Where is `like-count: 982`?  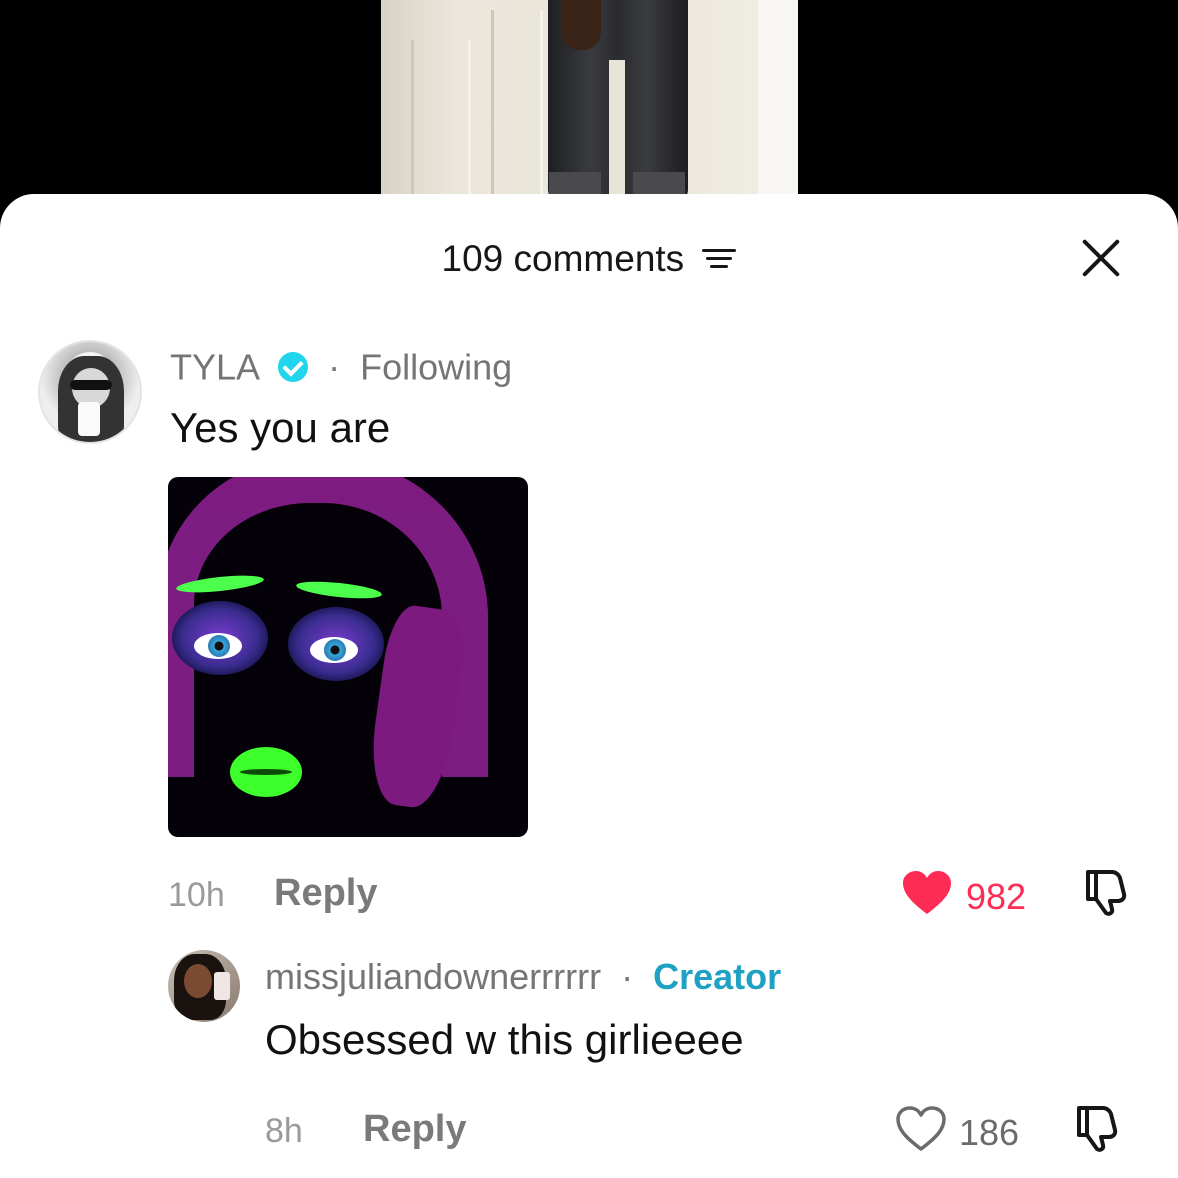 like-count: 982 is located at coordinates (996, 896).